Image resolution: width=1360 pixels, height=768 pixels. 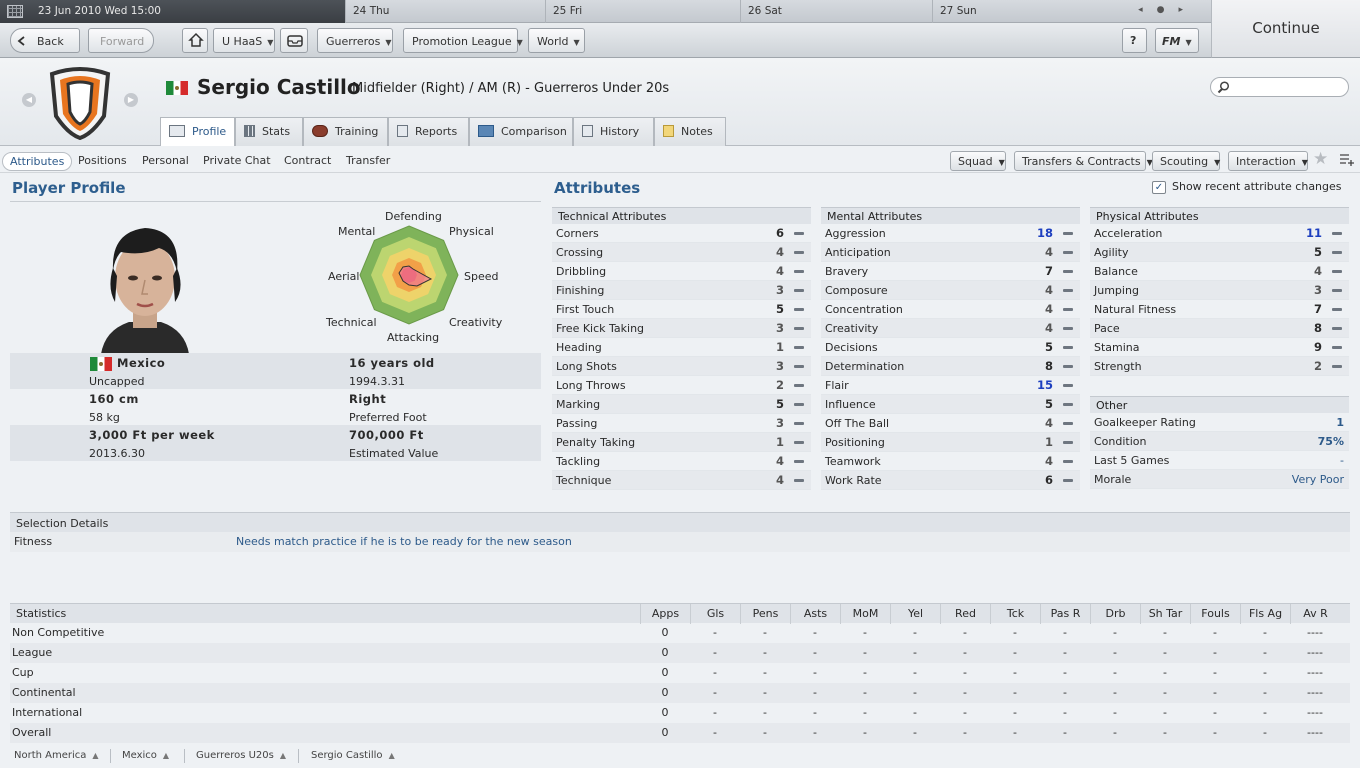 What do you see at coordinates (765, 614) in the screenshot?
I see `column-header: Pens` at bounding box center [765, 614].